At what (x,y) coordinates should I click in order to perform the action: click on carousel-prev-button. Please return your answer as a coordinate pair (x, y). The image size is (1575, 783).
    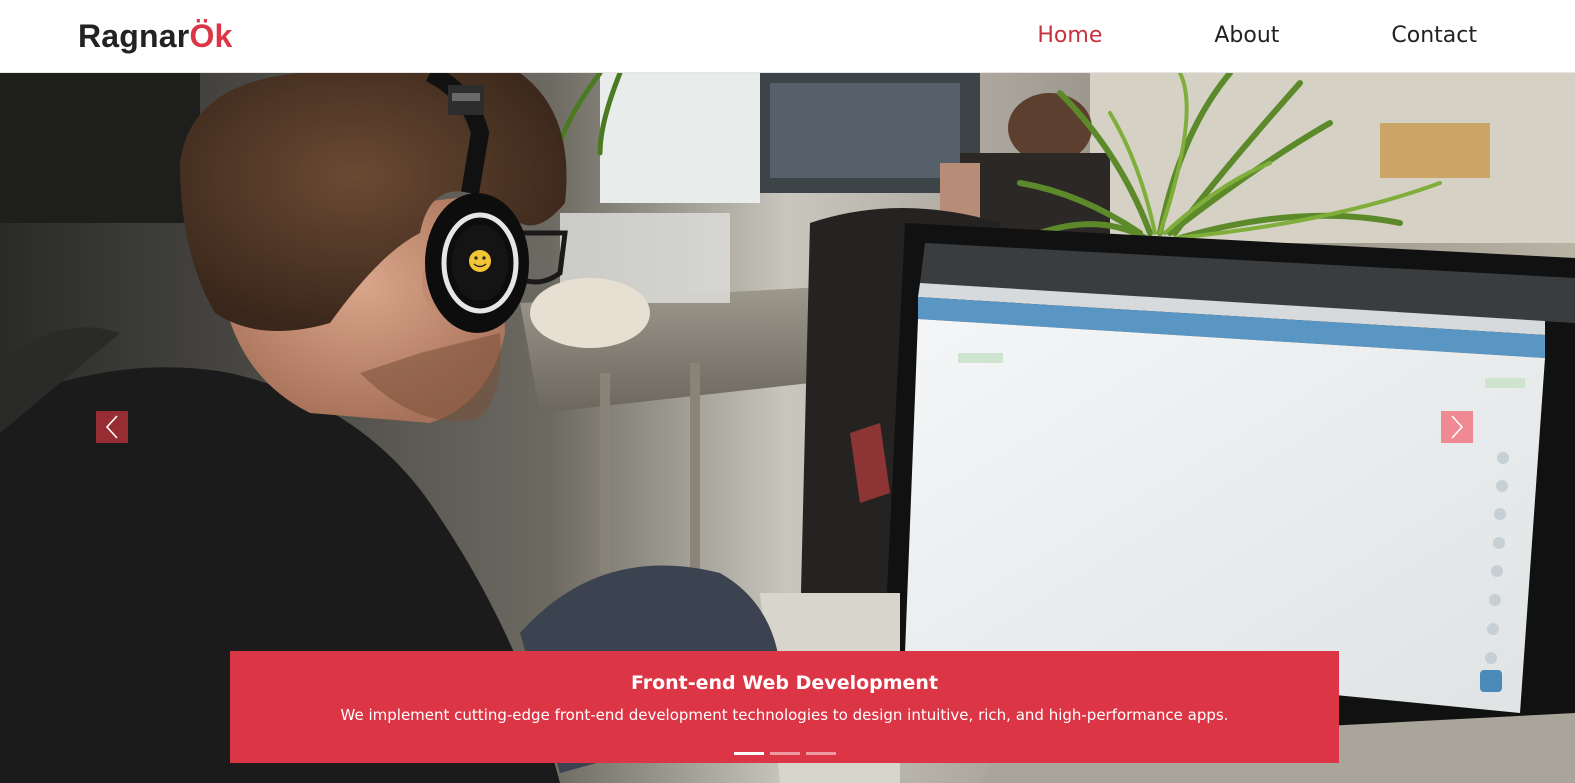
    Looking at the image, I should click on (112, 427).